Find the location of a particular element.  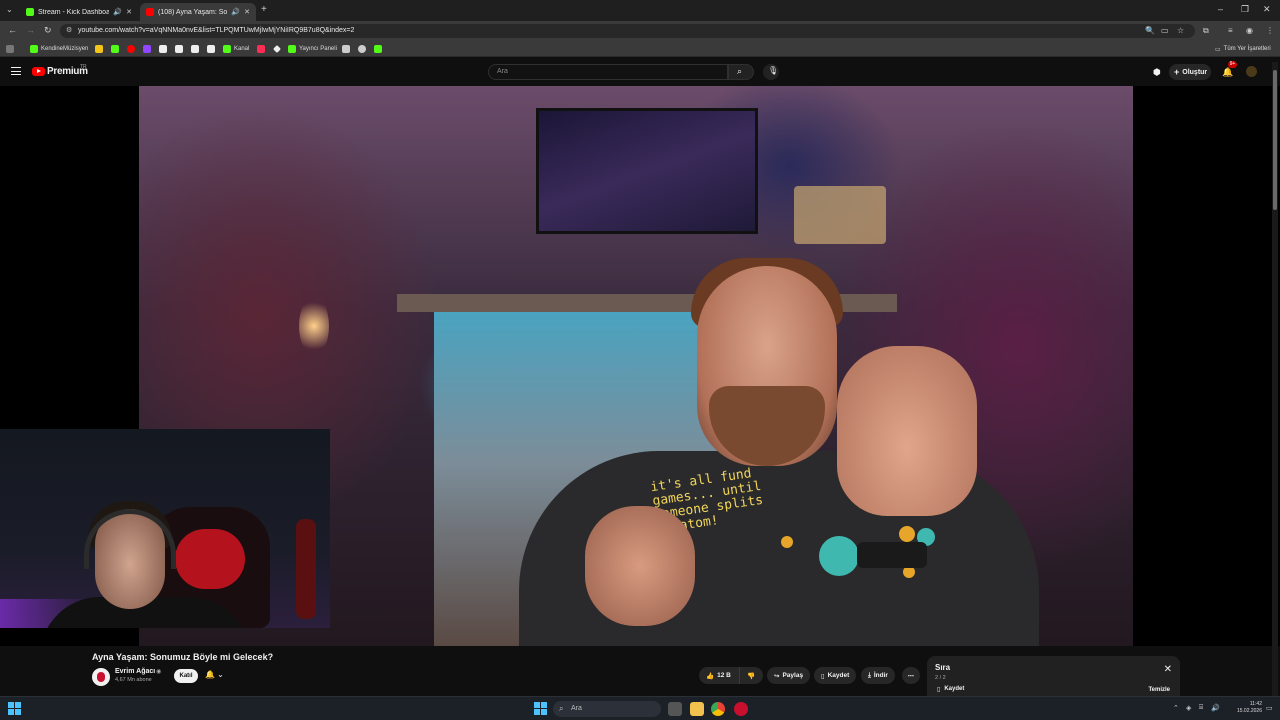

create-button: + Oluştur is located at coordinates (1190, 72).